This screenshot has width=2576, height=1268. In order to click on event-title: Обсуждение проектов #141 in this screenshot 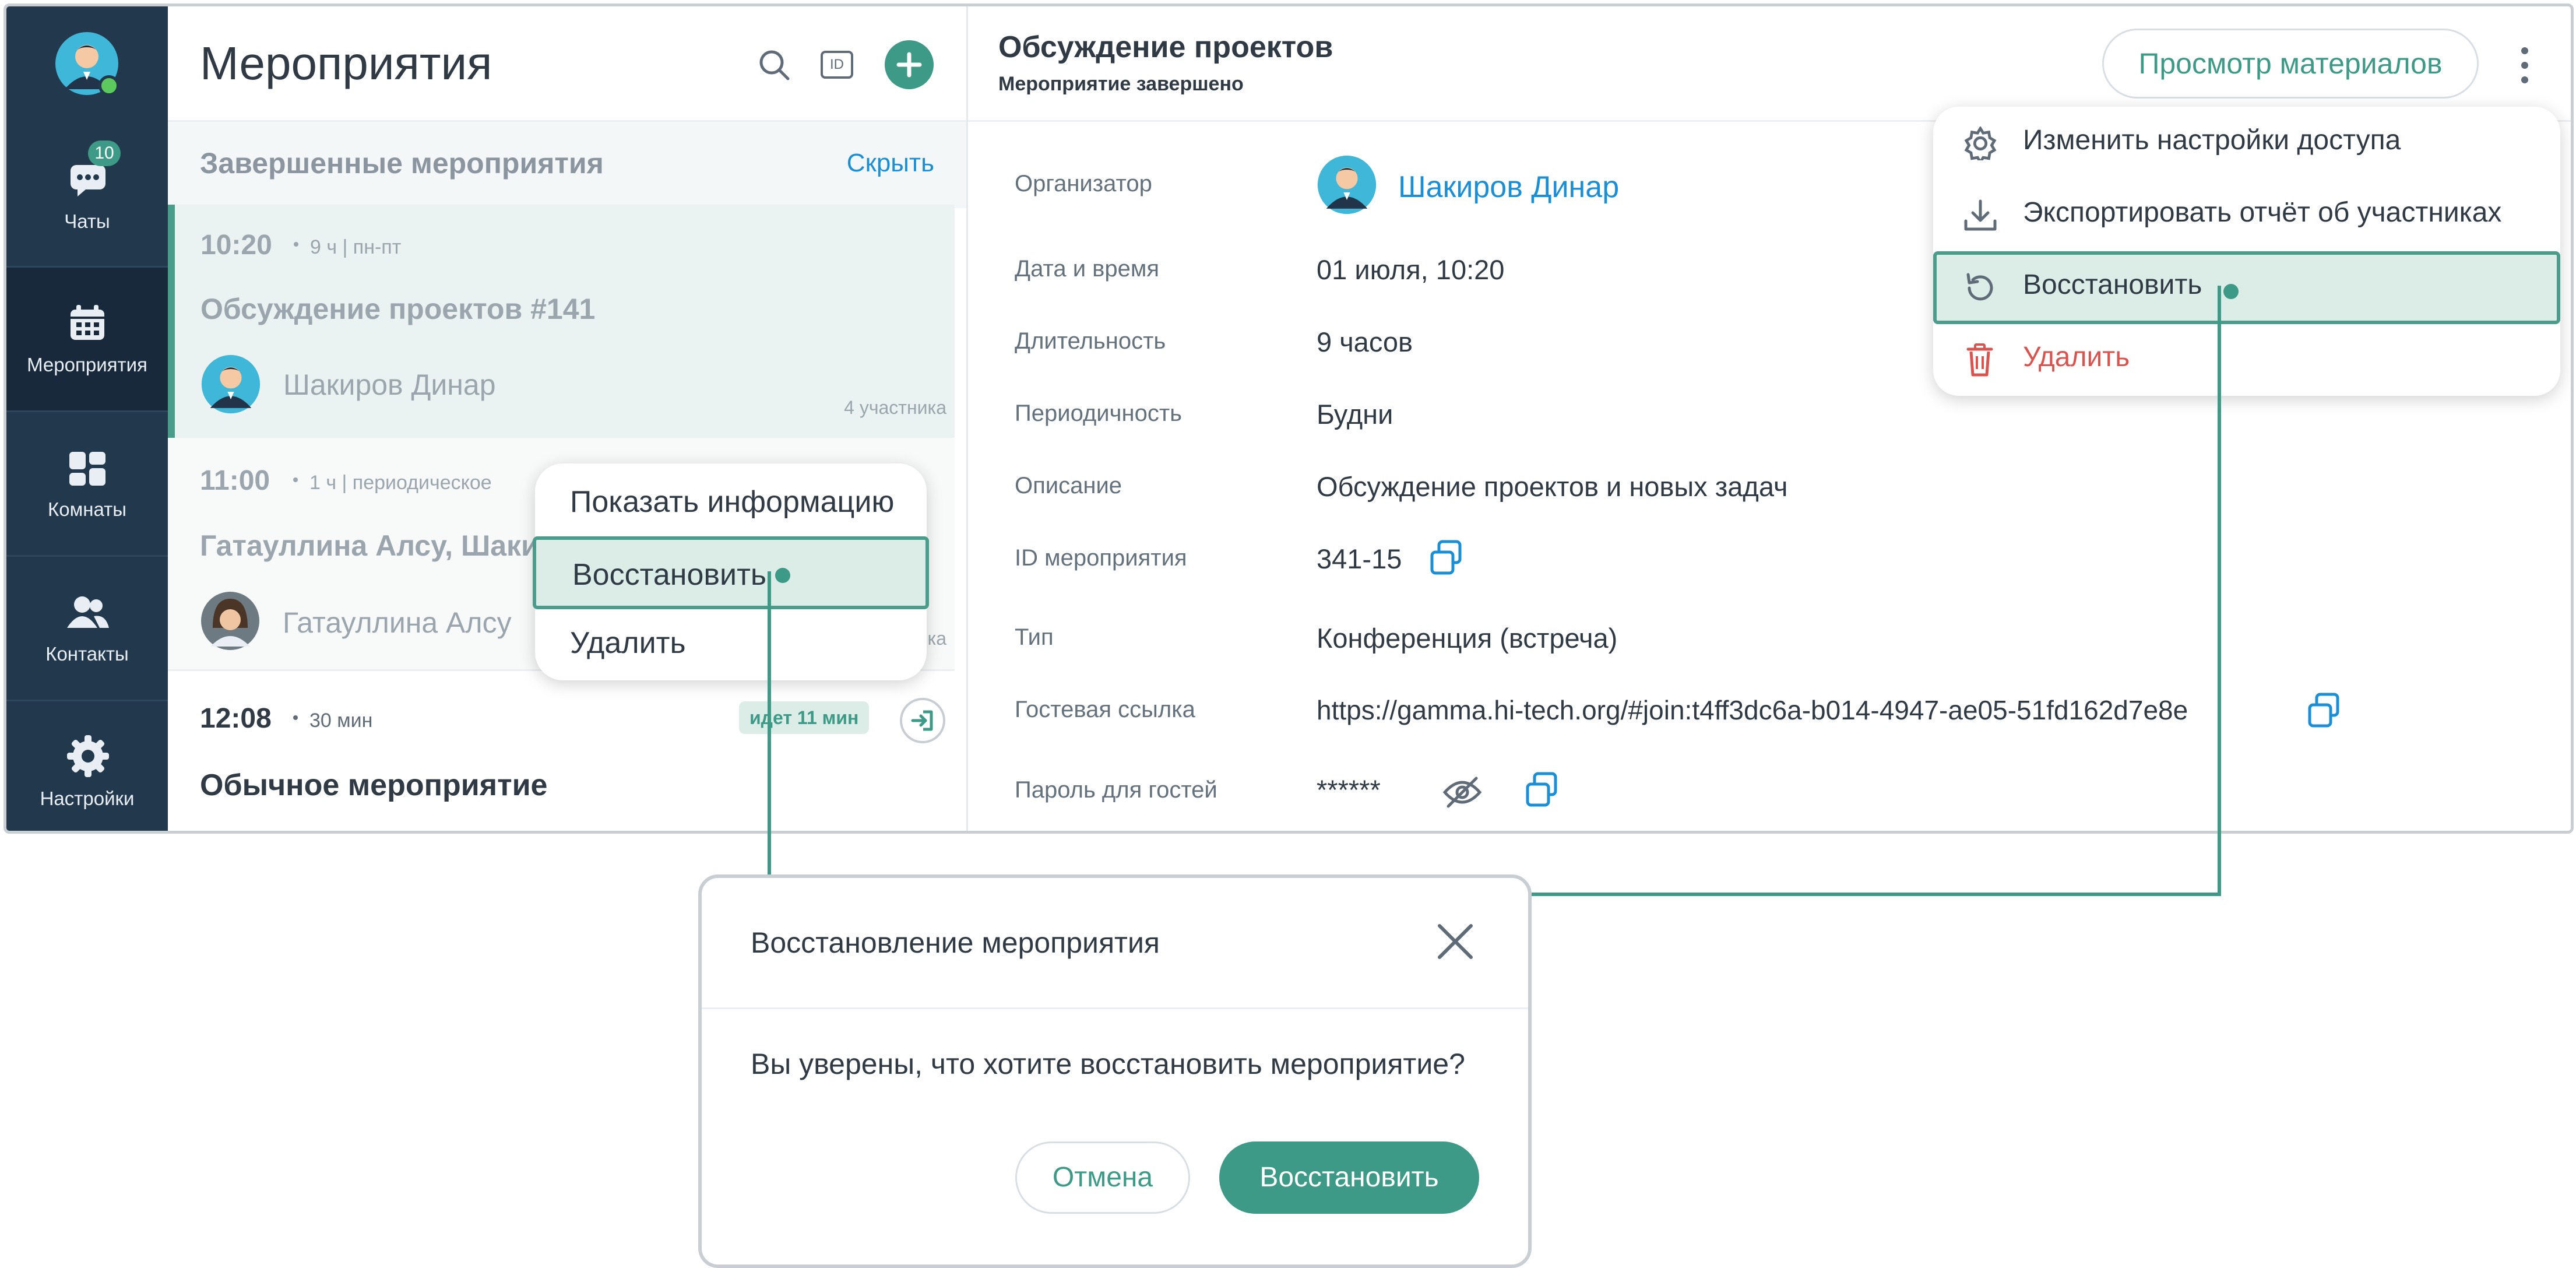, I will do `click(398, 309)`.